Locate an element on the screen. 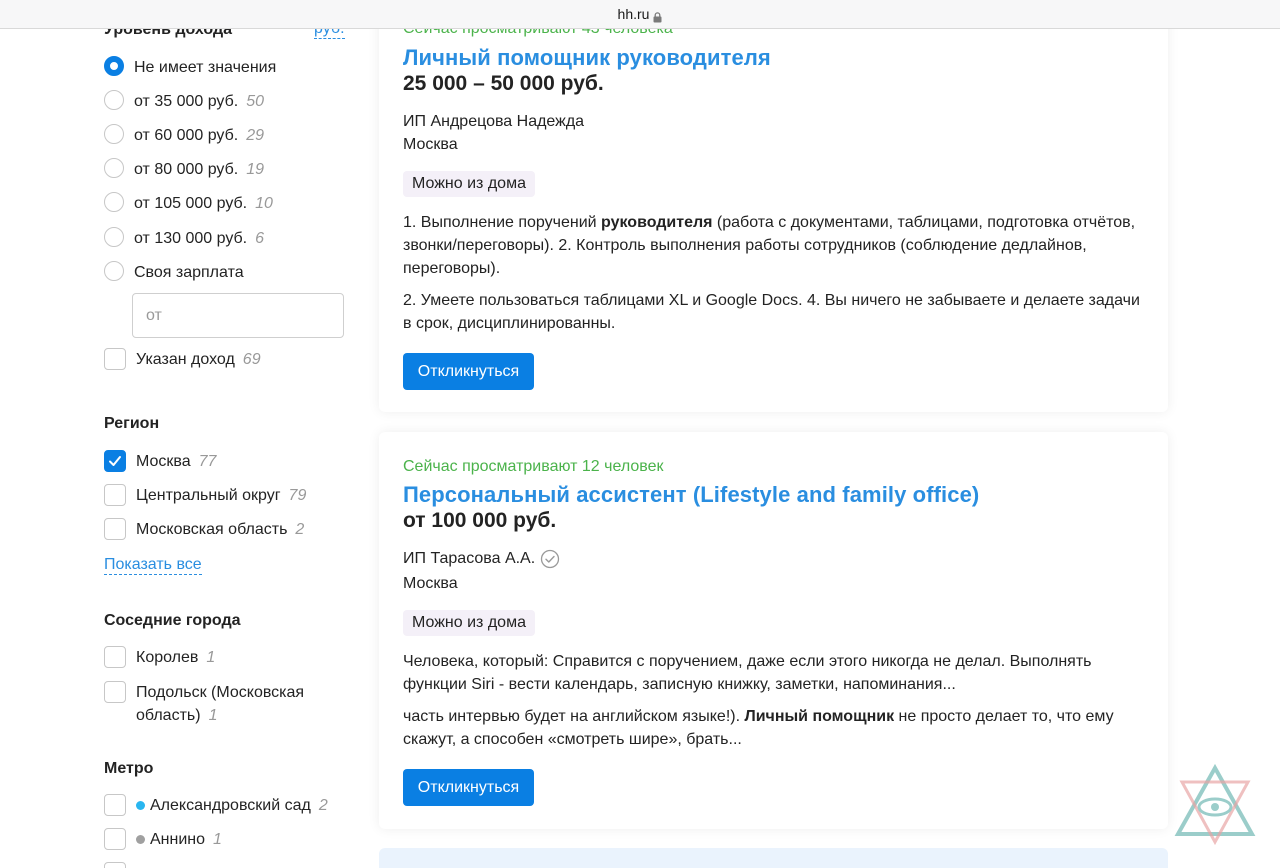 The image size is (1280, 868). income-option-count: 19 is located at coordinates (255, 169).